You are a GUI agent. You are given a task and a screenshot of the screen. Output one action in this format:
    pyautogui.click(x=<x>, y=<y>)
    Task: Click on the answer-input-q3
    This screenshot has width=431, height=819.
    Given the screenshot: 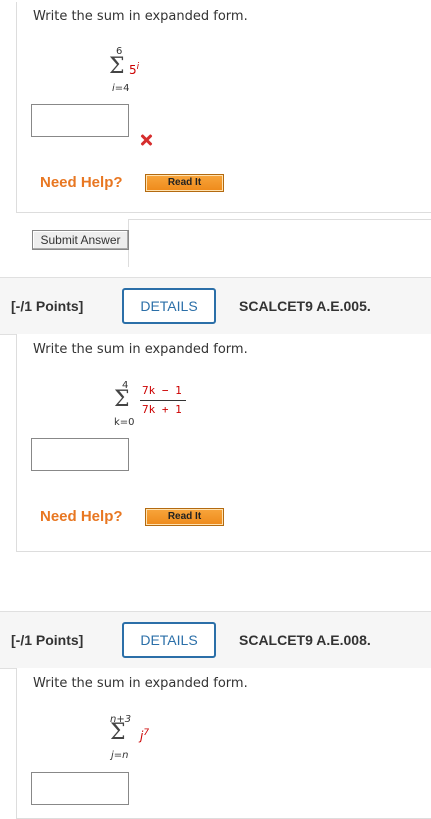 What is the action you would take?
    pyautogui.click(x=80, y=788)
    